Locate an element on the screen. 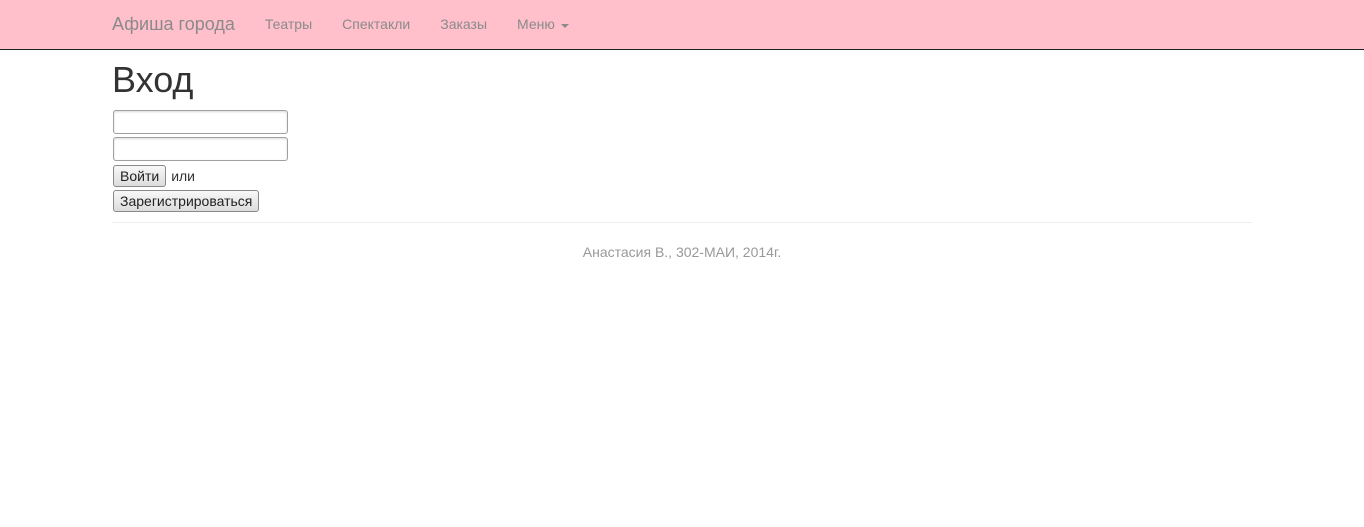 The width and height of the screenshot is (1364, 527). or-text: или is located at coordinates (183, 176).